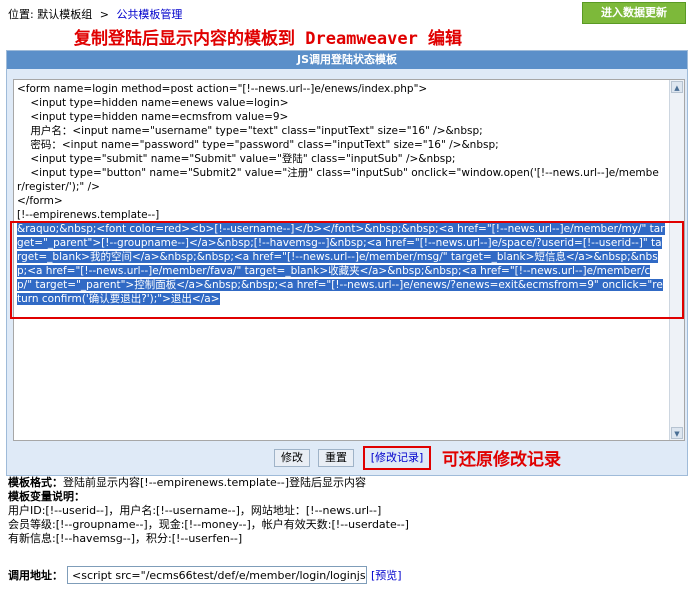 The width and height of the screenshot is (692, 589). Describe the element at coordinates (677, 433) in the screenshot. I see `scroll-down-icon: ▼` at that location.